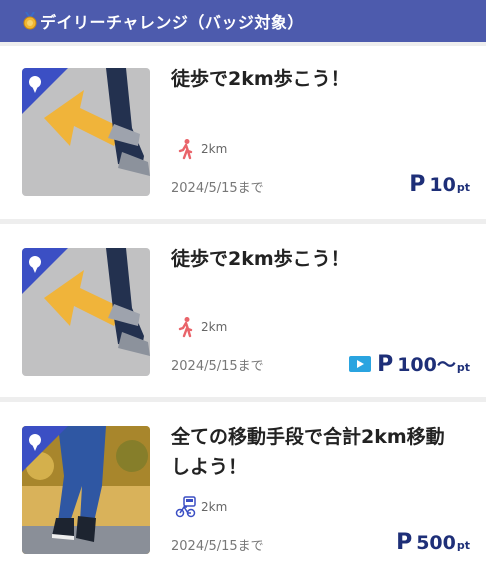  I want to click on video-play-icon, so click(360, 363).